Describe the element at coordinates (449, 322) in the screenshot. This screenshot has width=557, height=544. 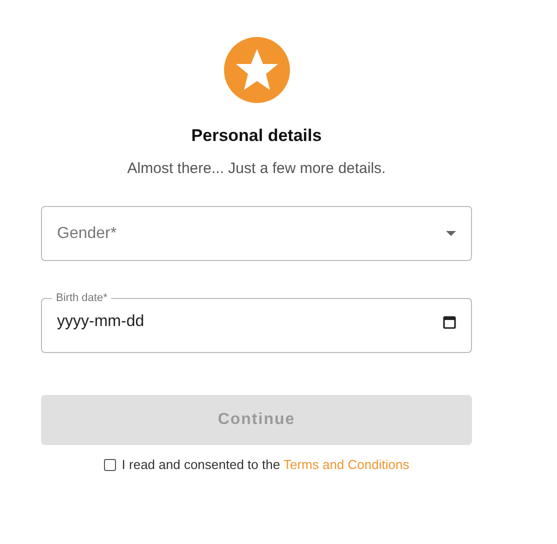
I see `calendar-icon` at that location.